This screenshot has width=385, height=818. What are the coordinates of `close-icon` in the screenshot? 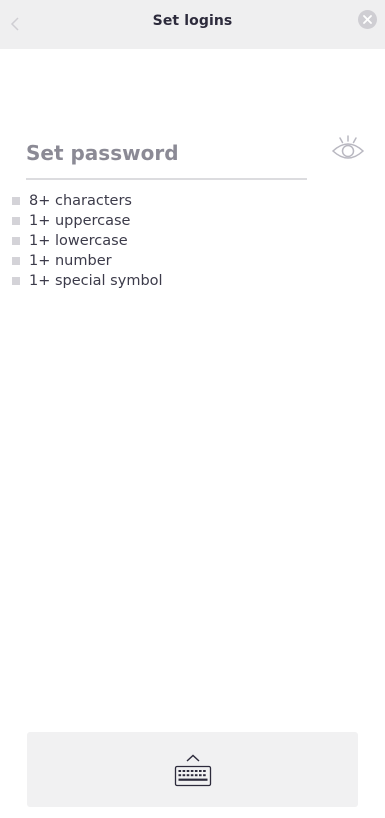 It's located at (367, 19).